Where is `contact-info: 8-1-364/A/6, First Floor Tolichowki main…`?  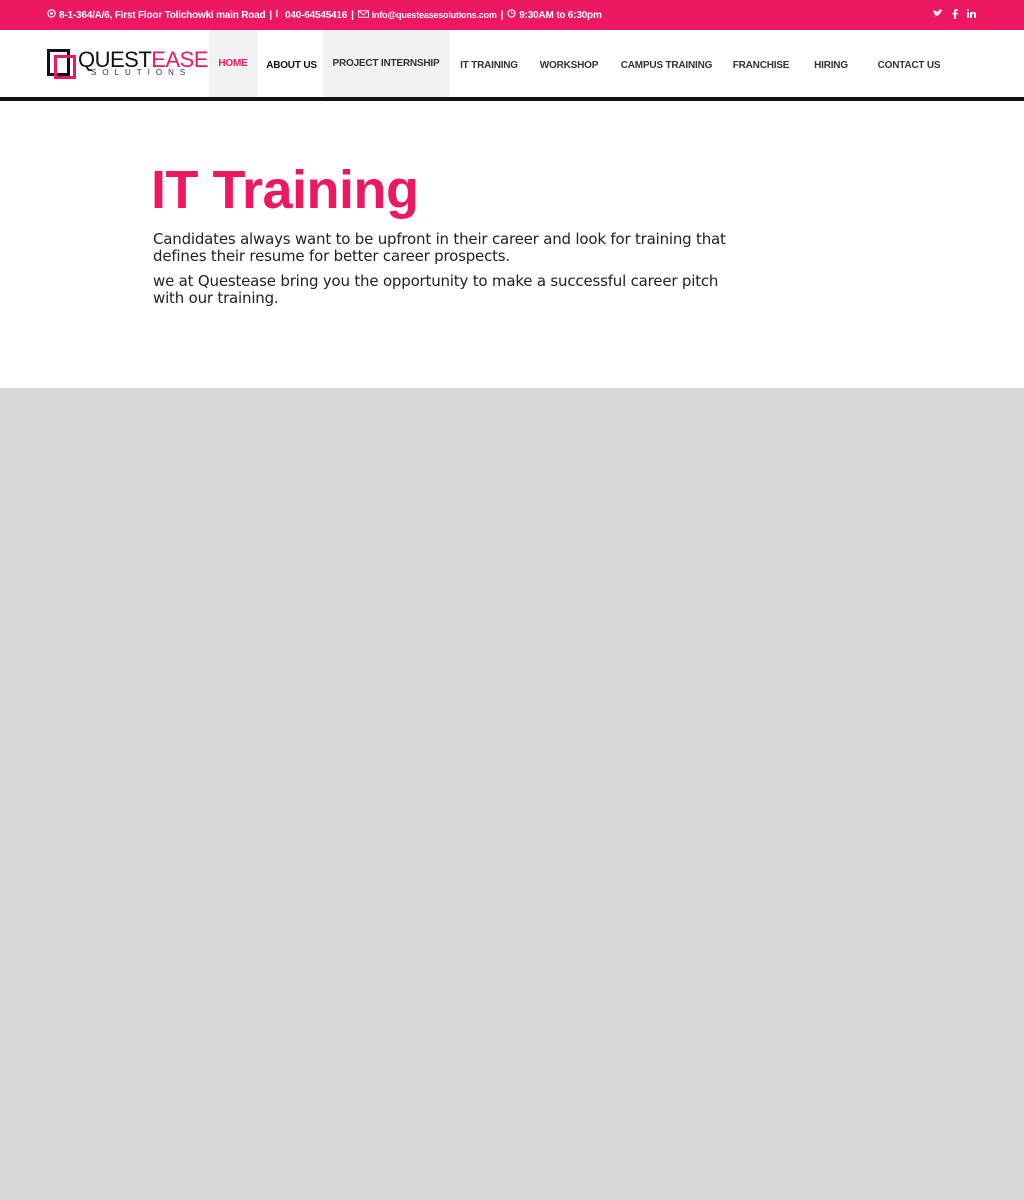 contact-info: 8-1-364/A/6, First Floor Tolichowki main… is located at coordinates (324, 15).